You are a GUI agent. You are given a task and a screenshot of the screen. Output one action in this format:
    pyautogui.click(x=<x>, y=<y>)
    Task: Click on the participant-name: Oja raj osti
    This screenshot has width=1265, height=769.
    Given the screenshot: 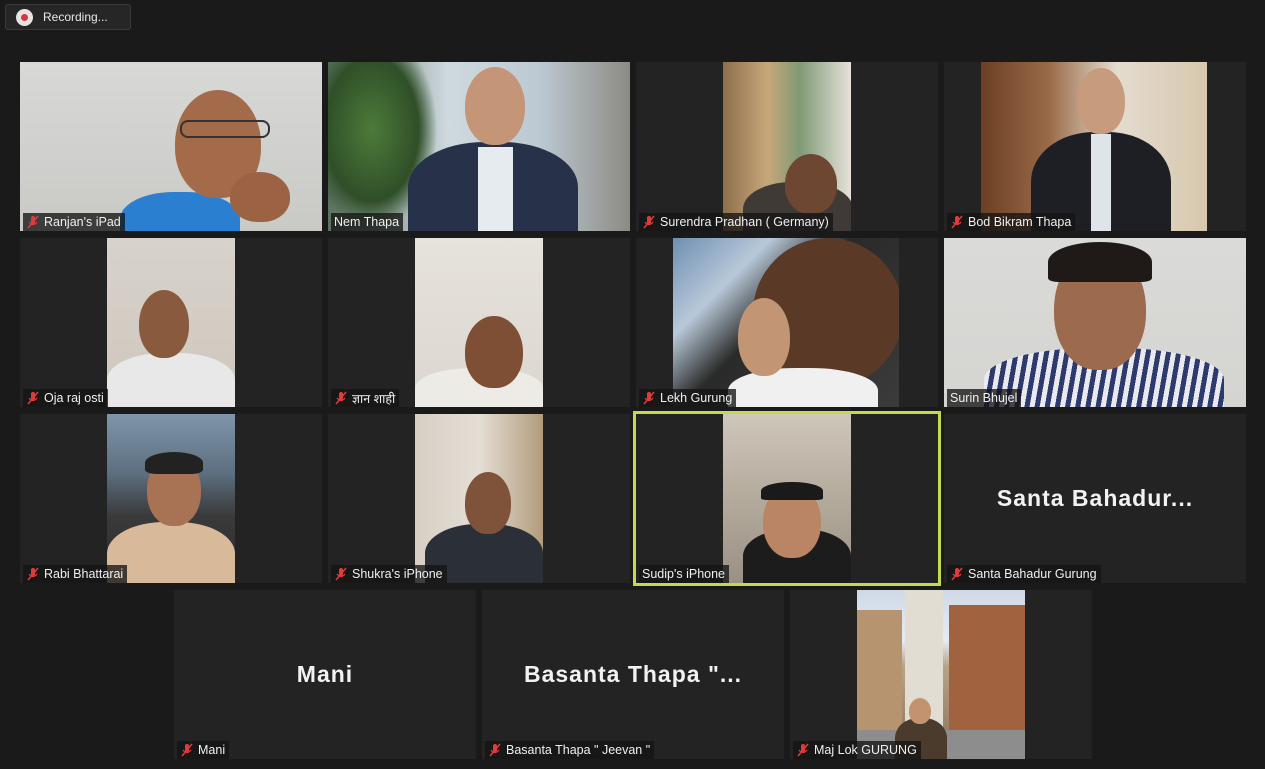 What is the action you would take?
    pyautogui.click(x=74, y=398)
    